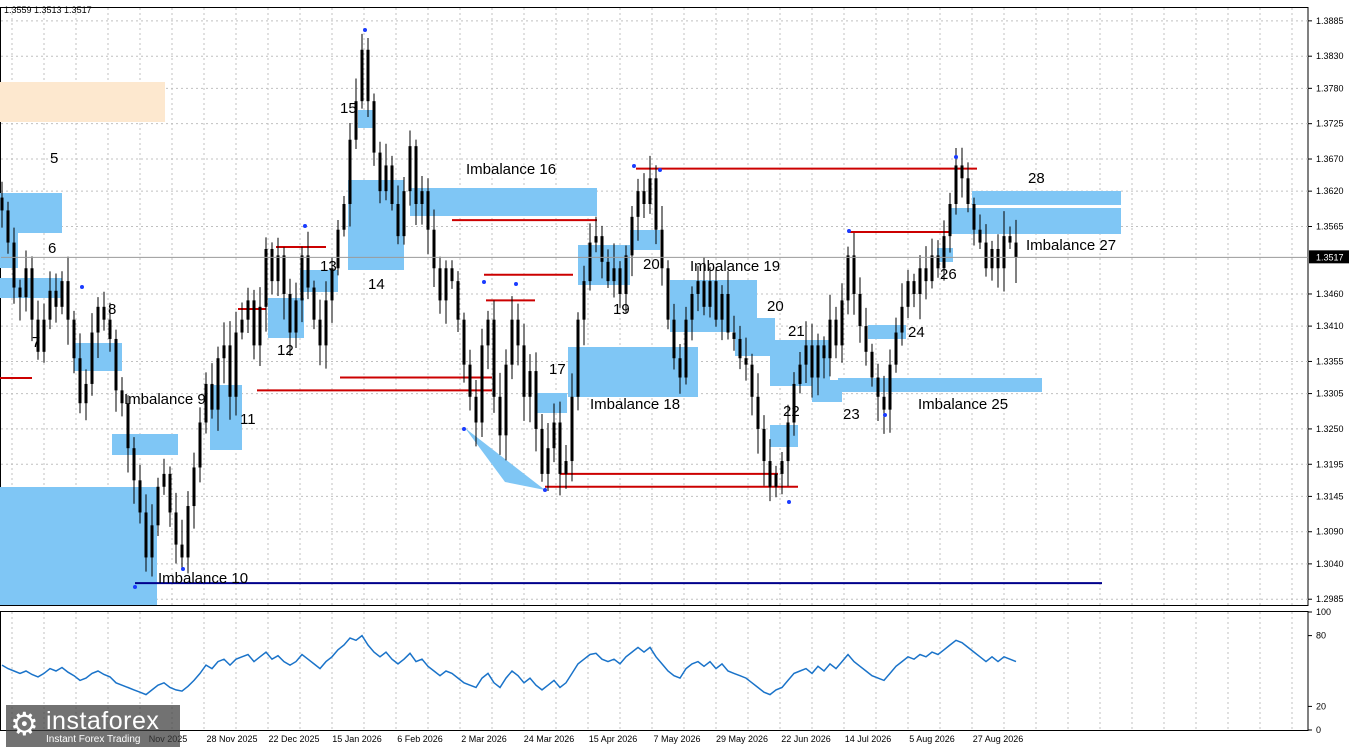 Image resolution: width=1350 pixels, height=750 pixels. Describe the element at coordinates (916, 332) in the screenshot. I see `zone-label: 24` at that location.